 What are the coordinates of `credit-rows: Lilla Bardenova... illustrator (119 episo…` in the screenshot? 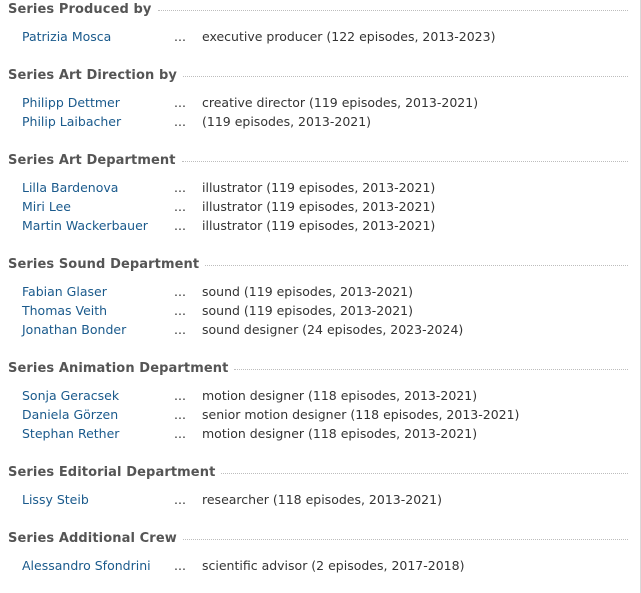 It's located at (314, 206).